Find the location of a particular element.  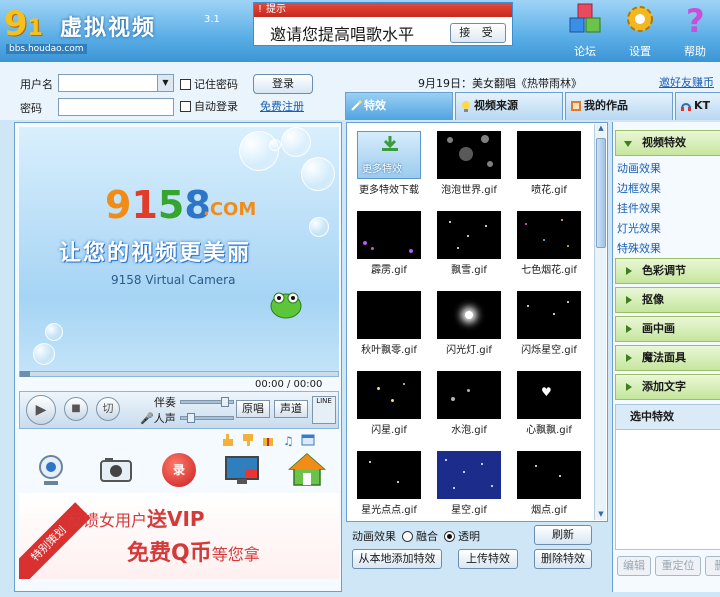

gift-icon is located at coordinates (268, 440).